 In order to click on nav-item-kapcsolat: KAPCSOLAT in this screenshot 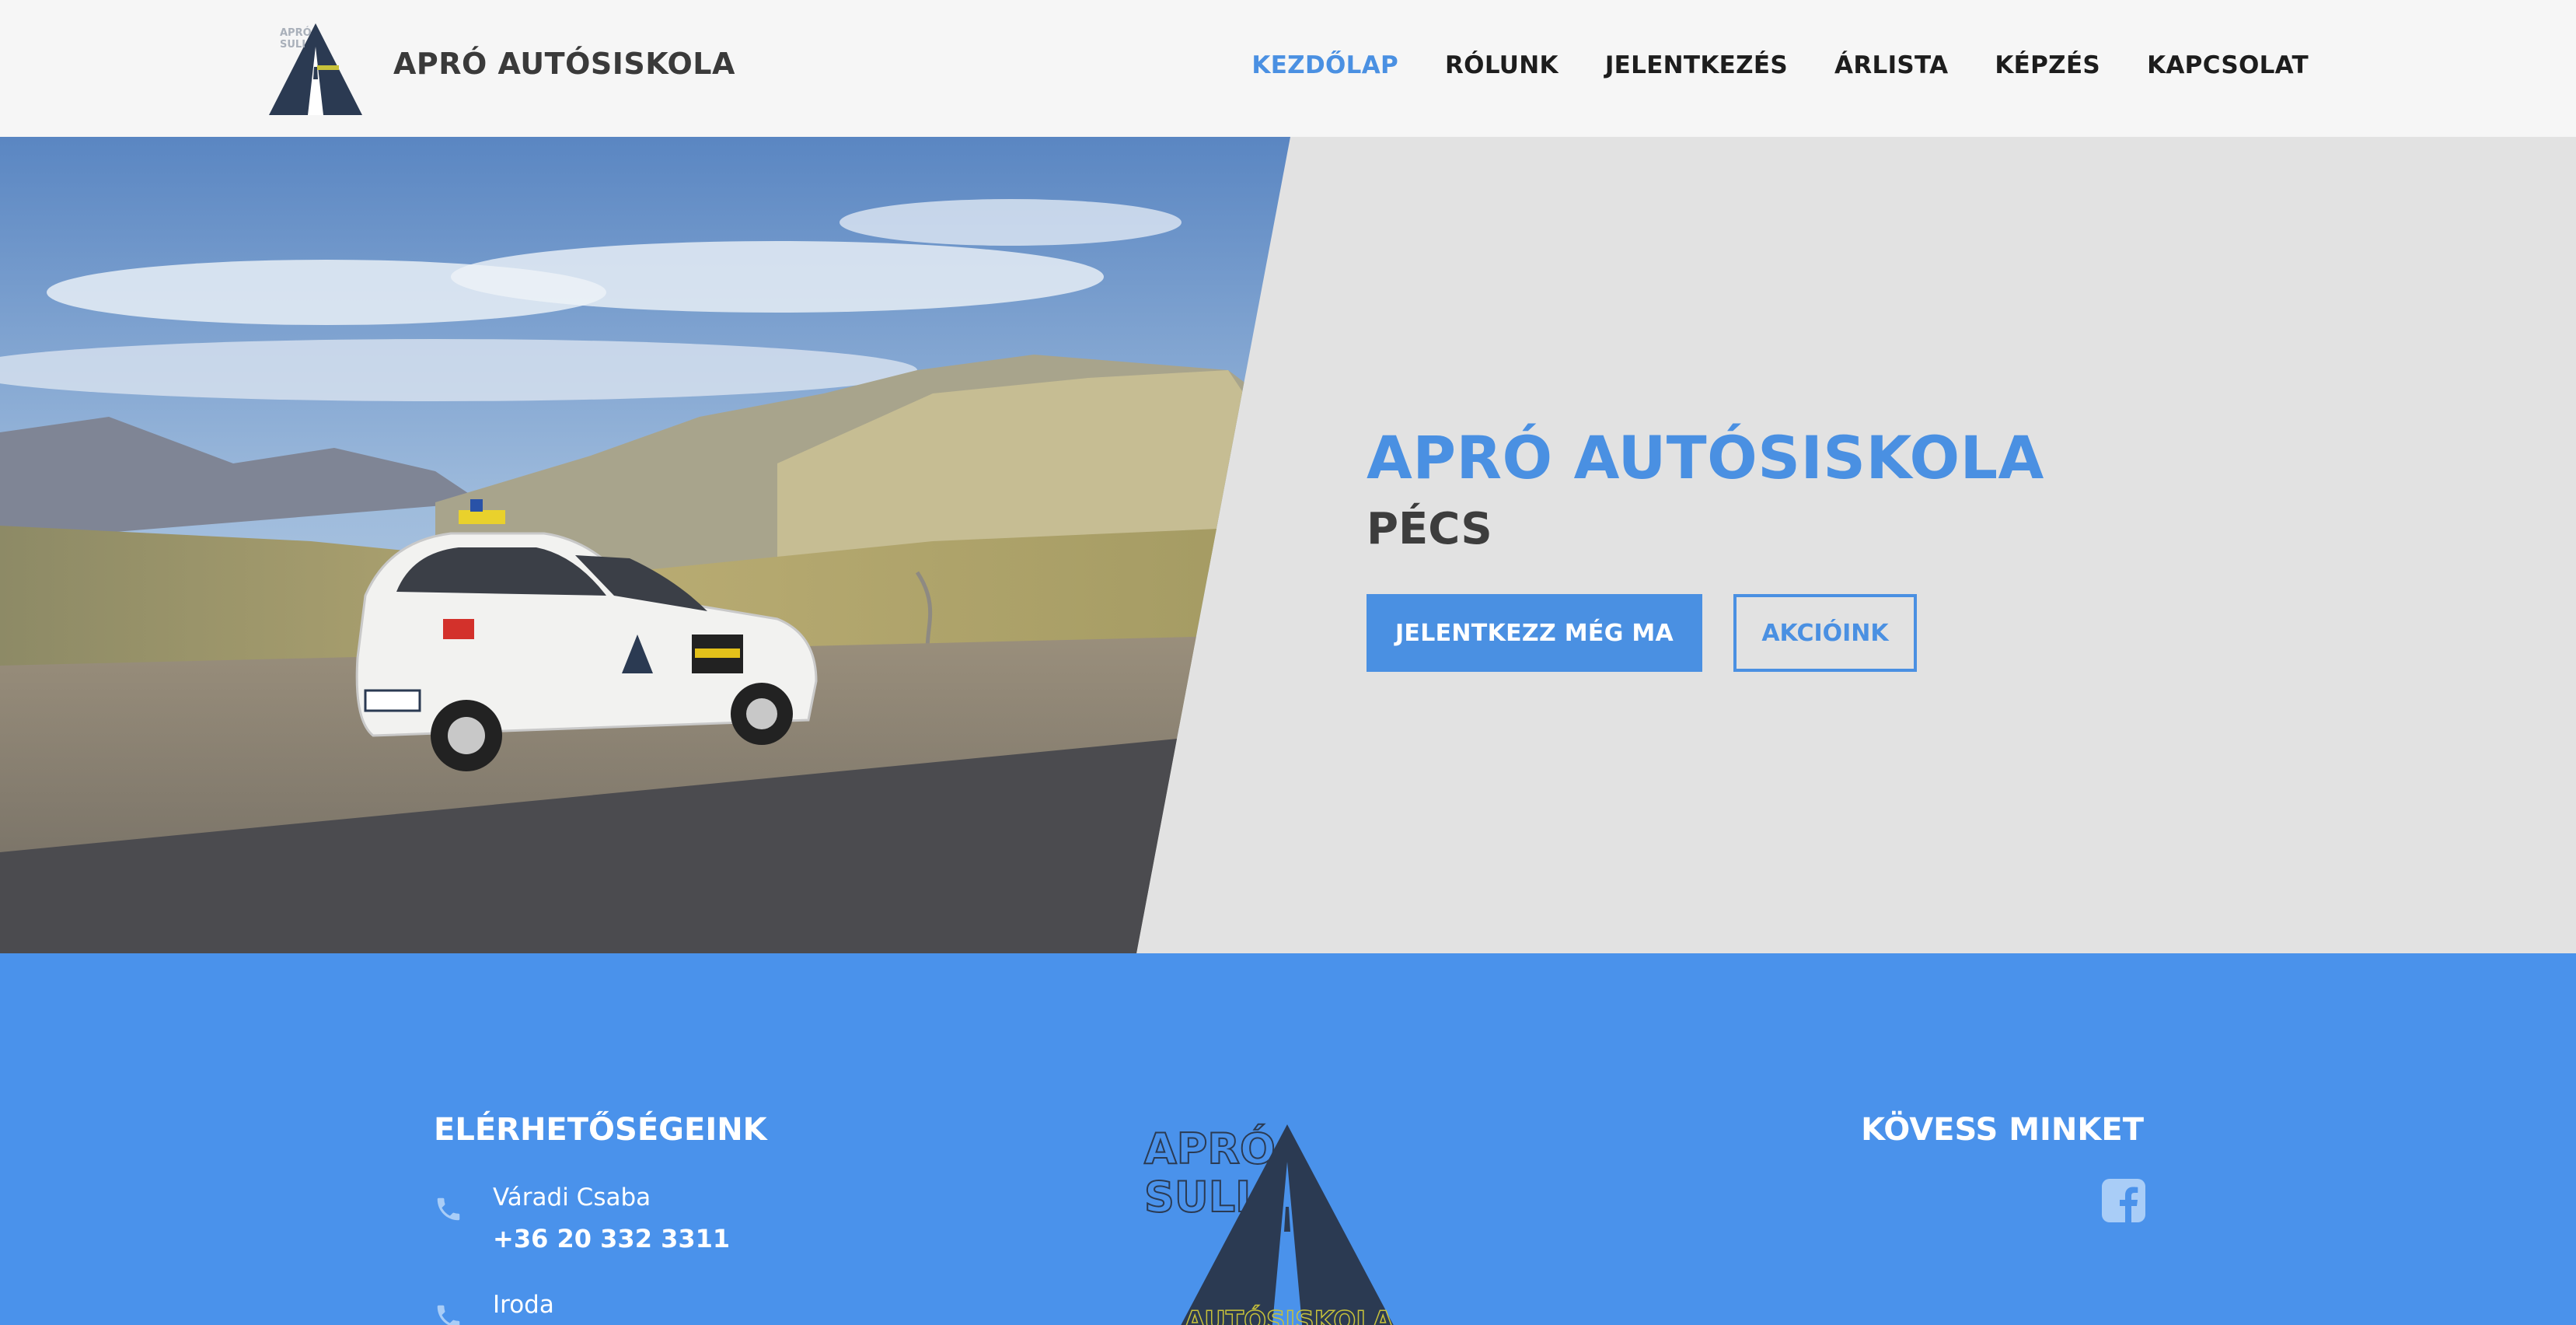, I will do `click(2228, 65)`.